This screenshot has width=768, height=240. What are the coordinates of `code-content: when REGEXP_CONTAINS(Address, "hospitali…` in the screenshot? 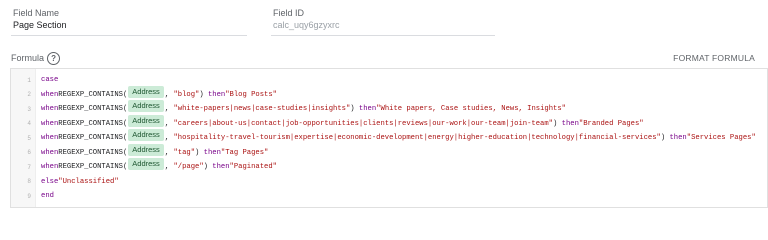 It's located at (398, 136).